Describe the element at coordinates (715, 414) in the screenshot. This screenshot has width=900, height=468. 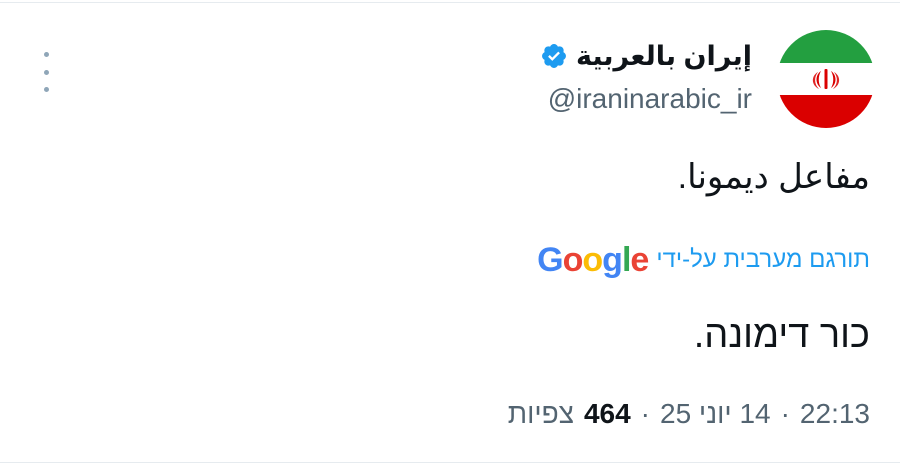
I see `tweet-date: 14 יוני 25` at that location.